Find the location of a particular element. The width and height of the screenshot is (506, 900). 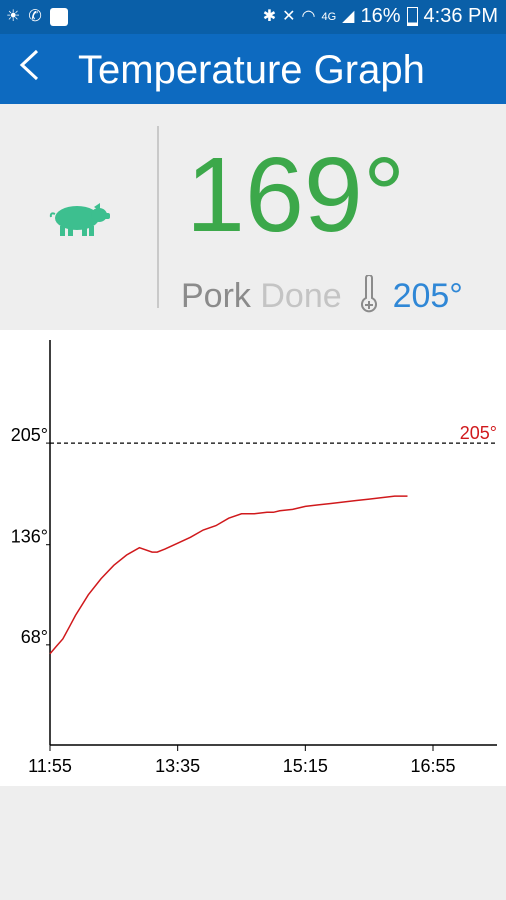

back-chevron-icon is located at coordinates (29, 69).